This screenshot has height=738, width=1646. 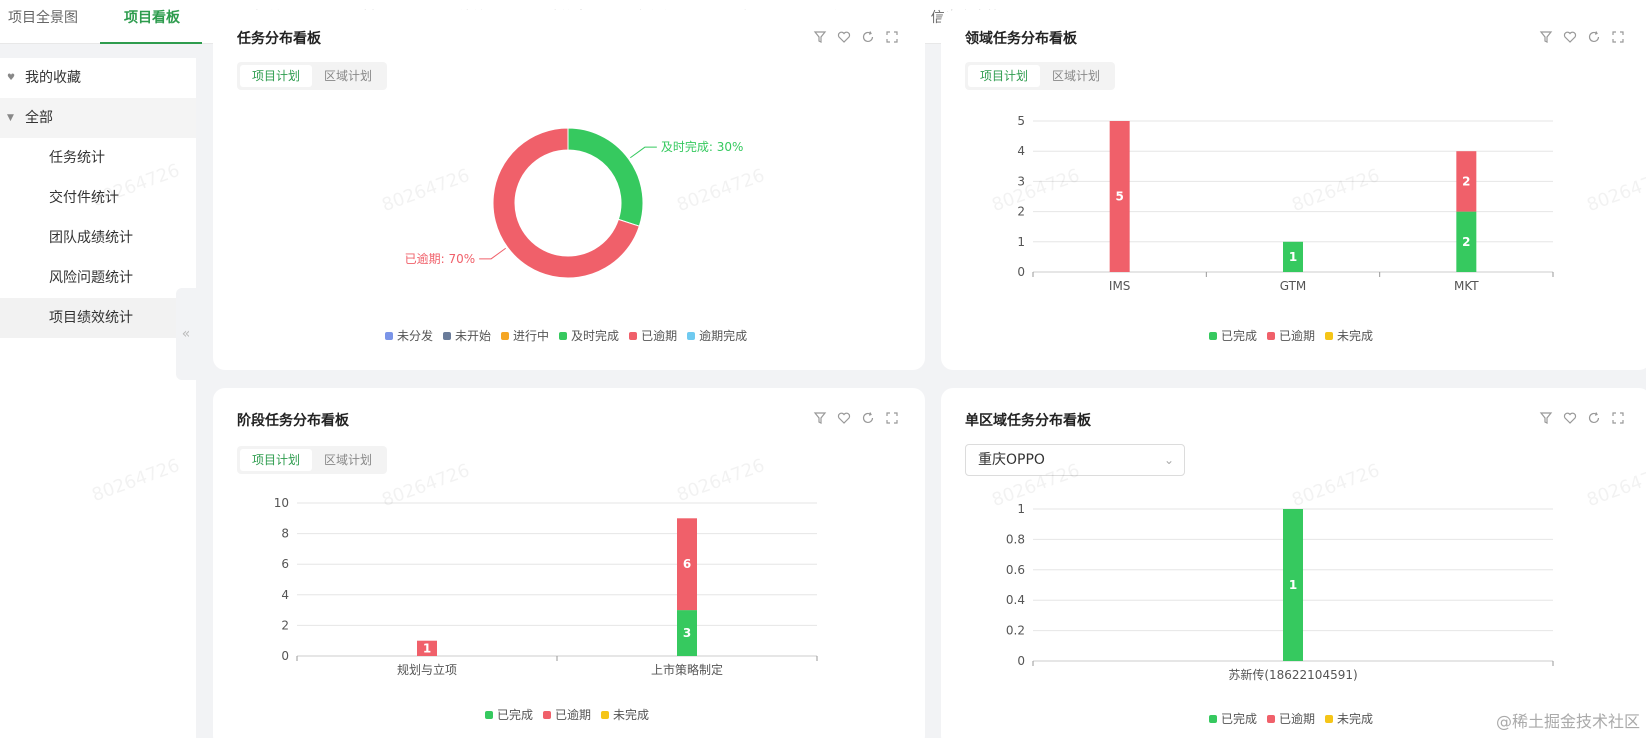 I want to click on sidebar-item-all: ▼ 全部, so click(x=98, y=118).